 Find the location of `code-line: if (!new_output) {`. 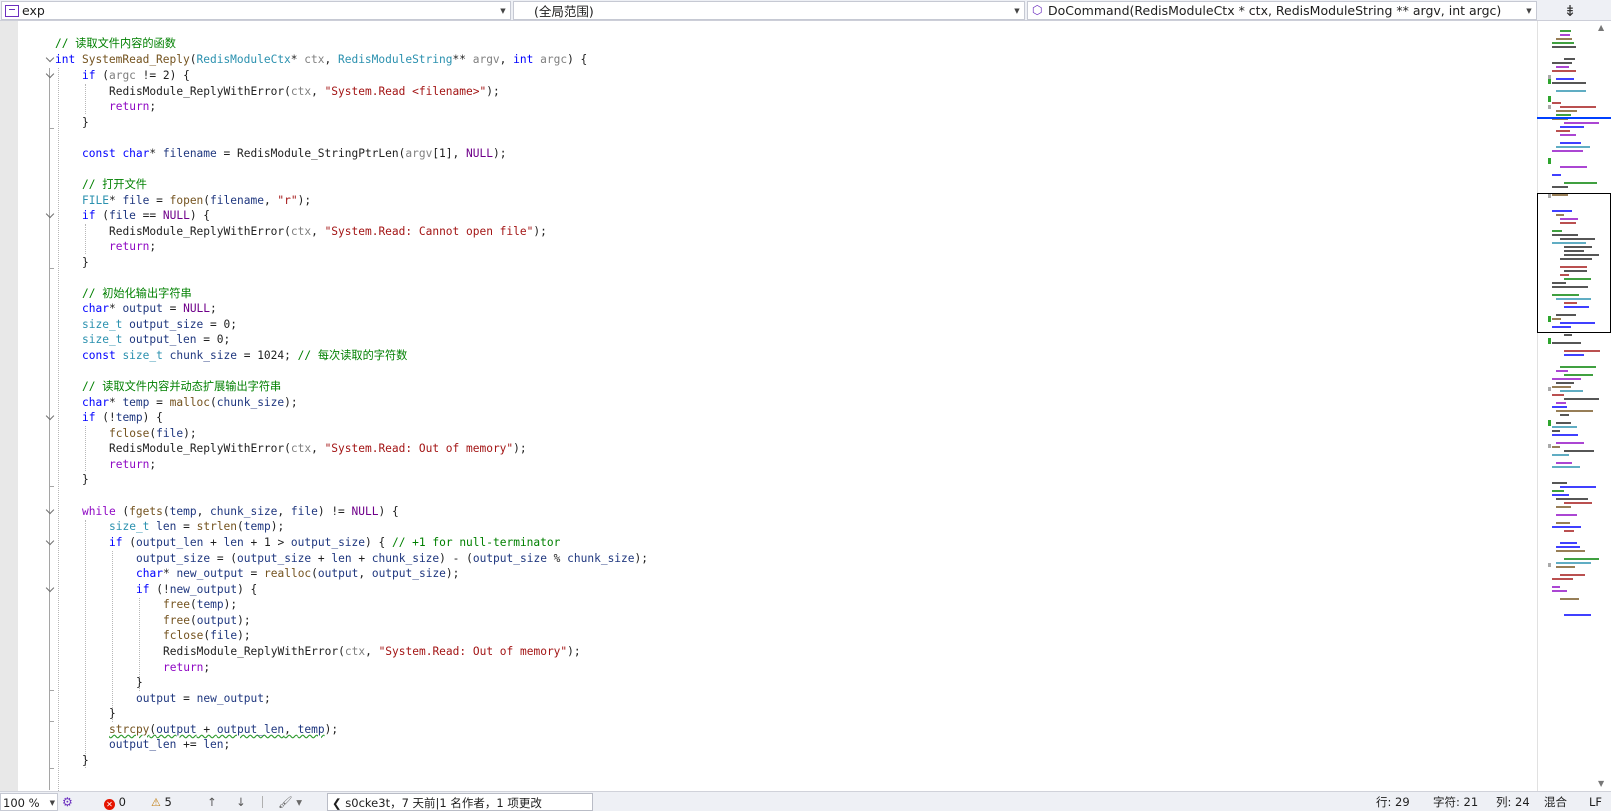

code-line: if (!new_output) { is located at coordinates (197, 589).